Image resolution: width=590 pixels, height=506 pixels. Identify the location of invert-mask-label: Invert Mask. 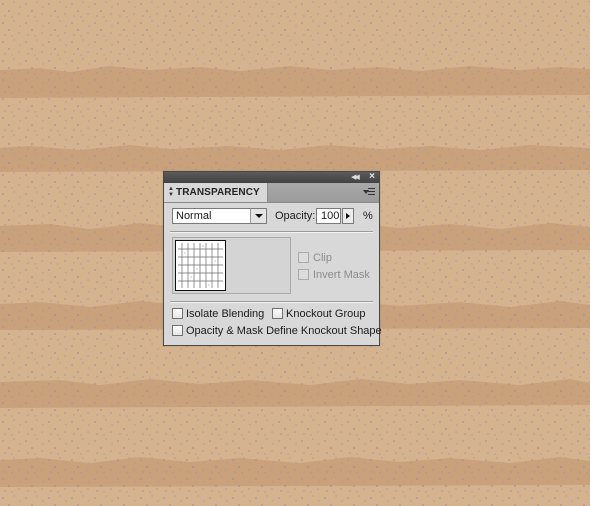
(341, 275).